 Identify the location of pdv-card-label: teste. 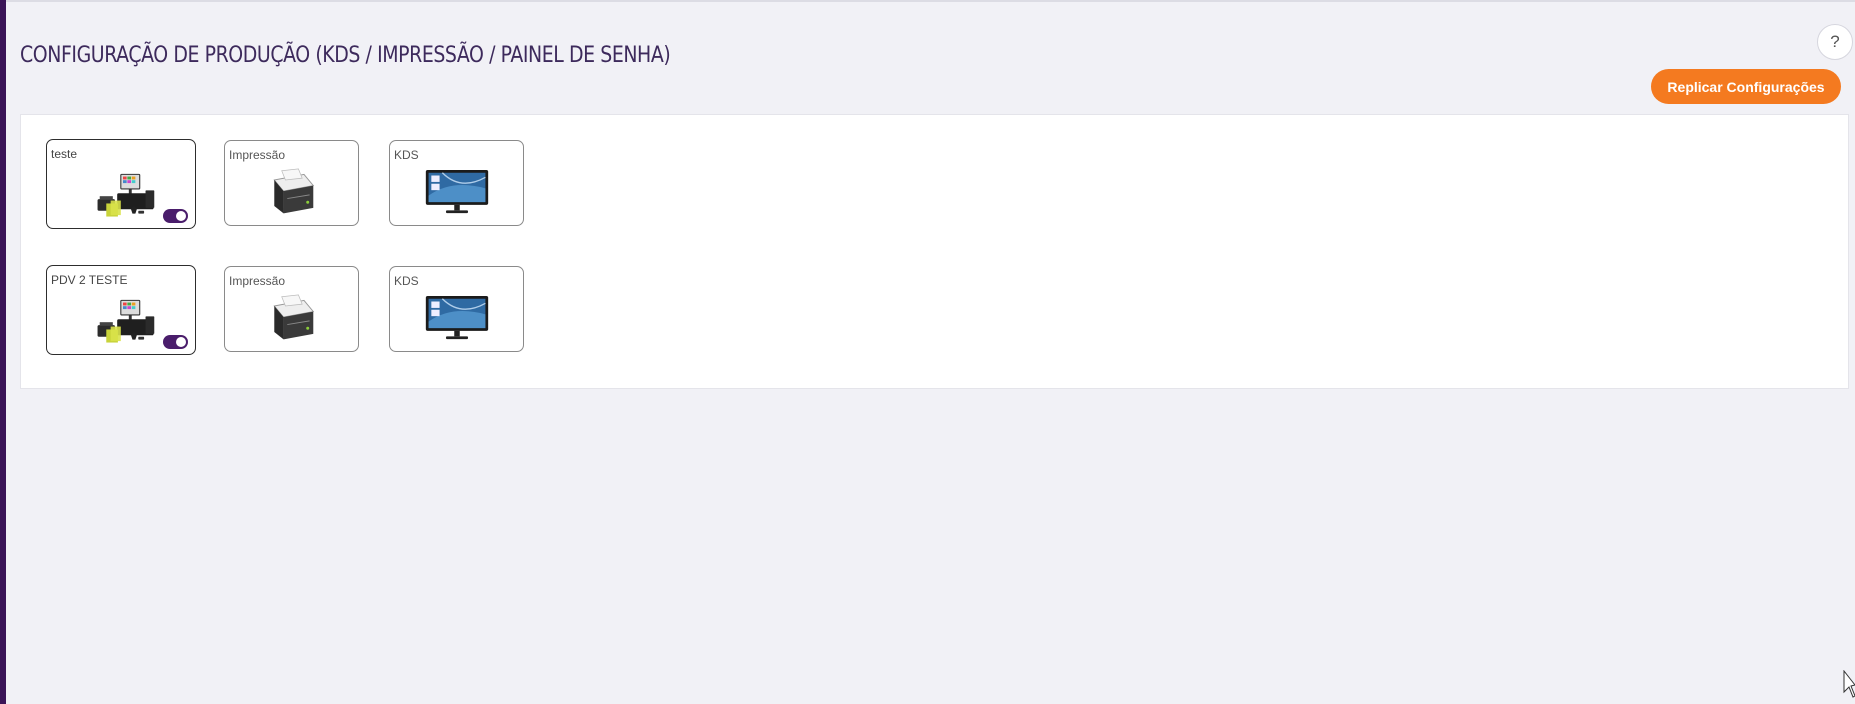
(64, 154).